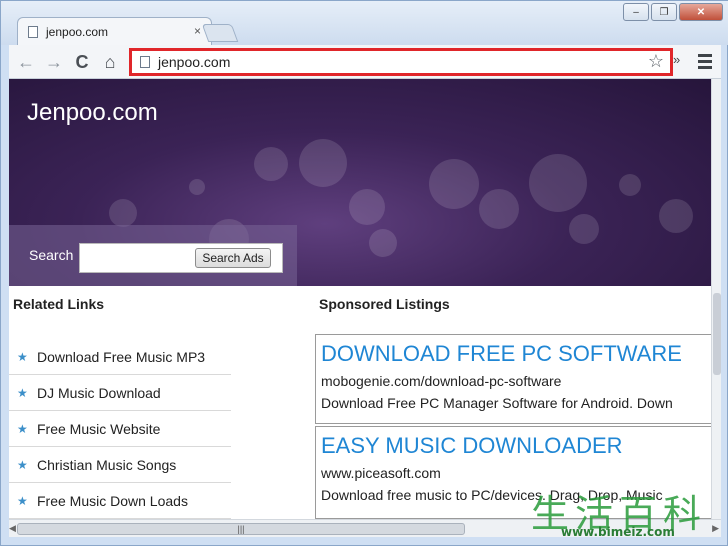 This screenshot has height=546, width=728. What do you see at coordinates (384, 304) in the screenshot?
I see `sponsored-listings-heading: Sponsored Listings` at bounding box center [384, 304].